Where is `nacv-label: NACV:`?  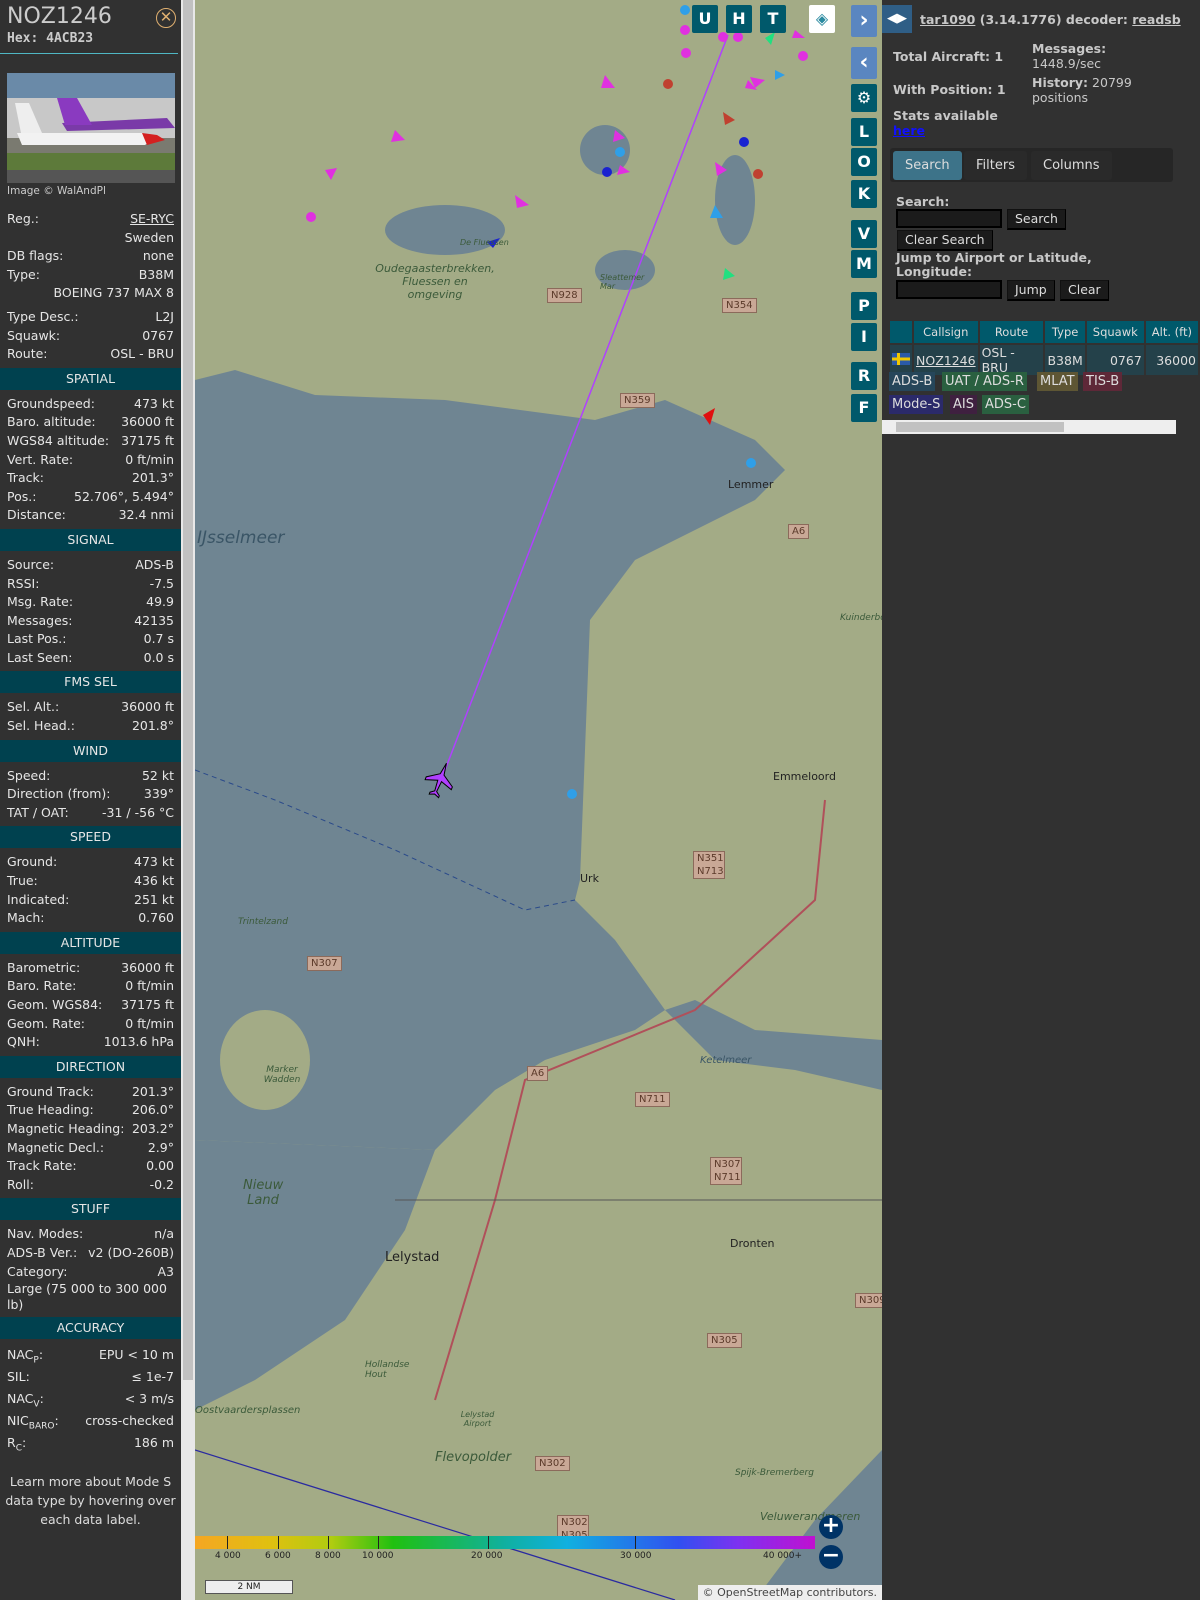 nacv-label: NACV: is located at coordinates (25, 1400).